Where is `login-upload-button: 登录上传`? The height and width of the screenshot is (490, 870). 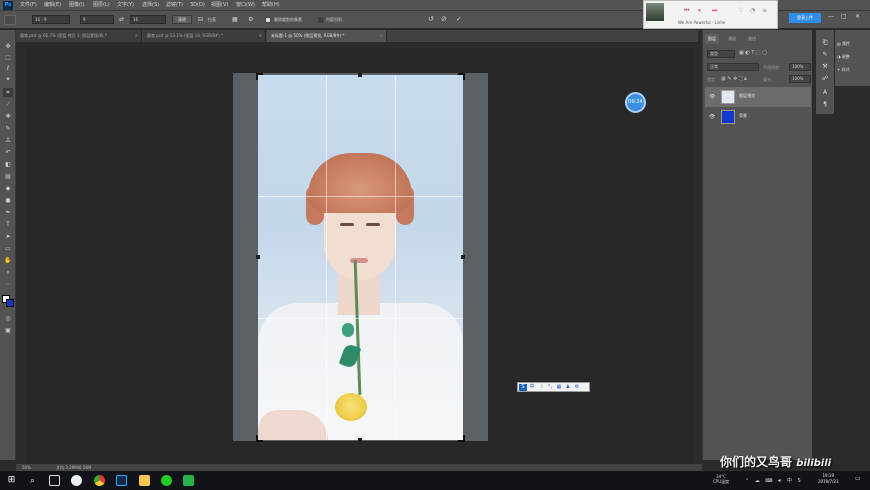 login-upload-button: 登录上传 is located at coordinates (805, 18).